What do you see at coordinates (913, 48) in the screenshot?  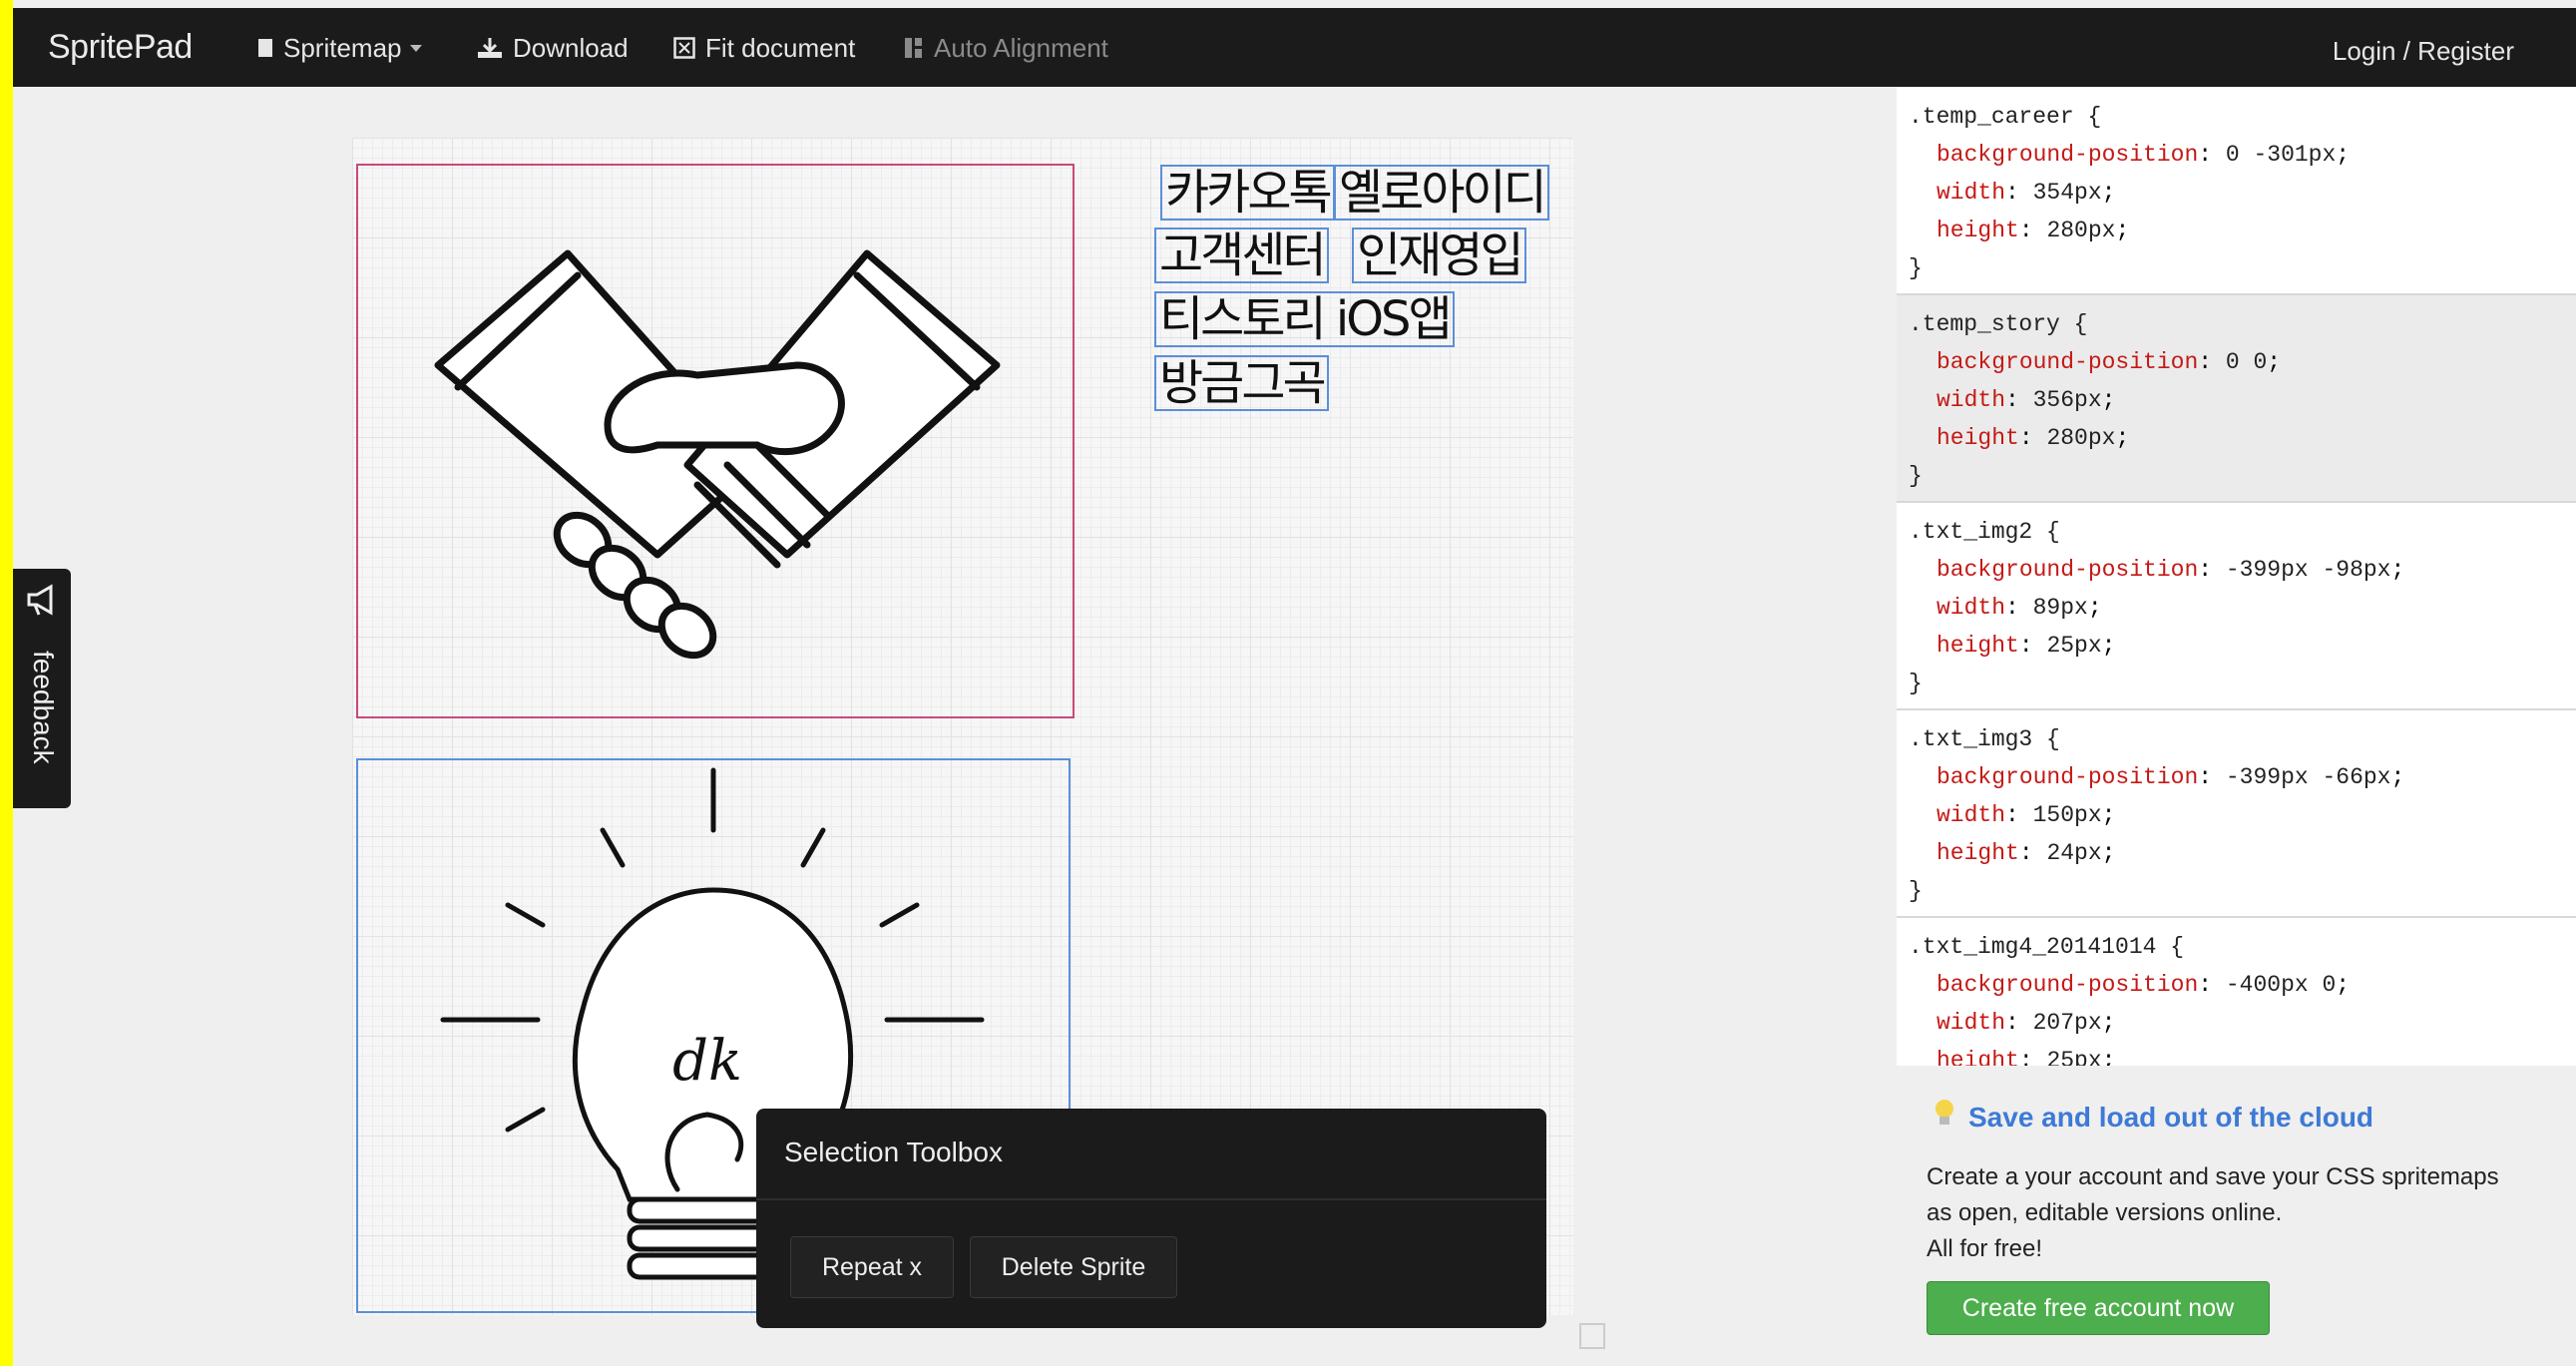 I see `align-icon` at bounding box center [913, 48].